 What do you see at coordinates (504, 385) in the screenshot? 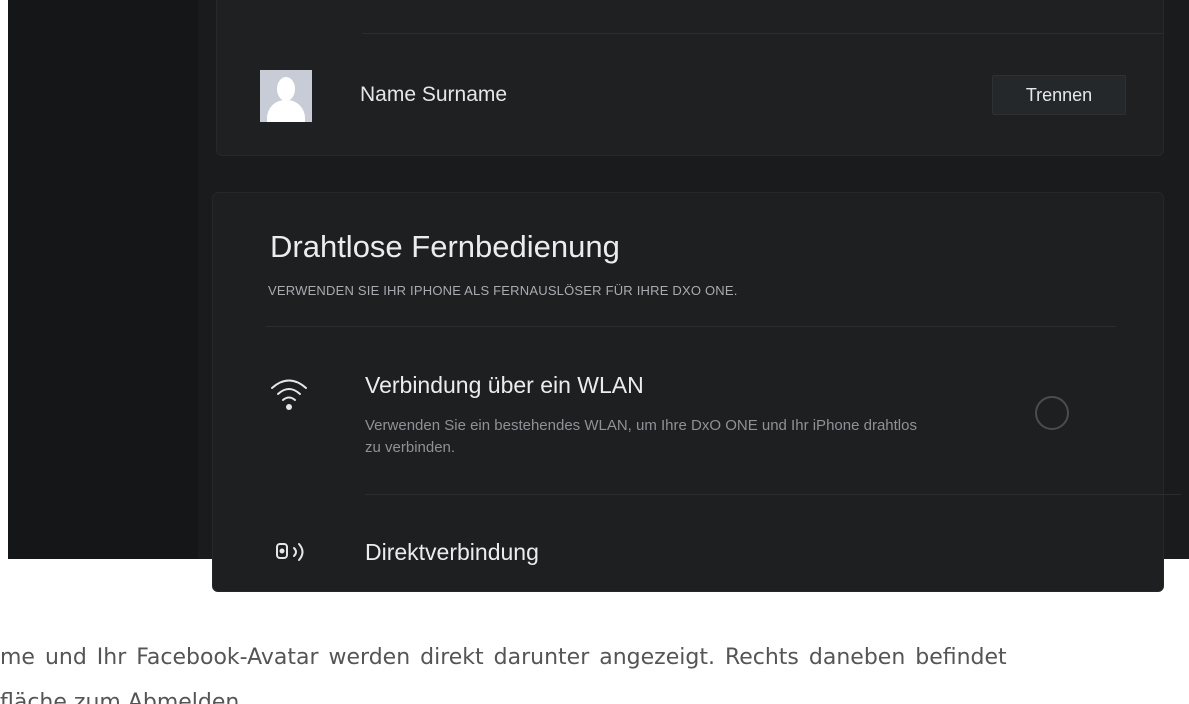
I see `option-wlan-title: Verbindung über ein WLAN` at bounding box center [504, 385].